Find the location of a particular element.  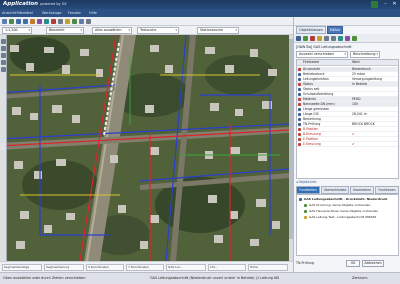

copy-icon is located at coordinates (319, 38).